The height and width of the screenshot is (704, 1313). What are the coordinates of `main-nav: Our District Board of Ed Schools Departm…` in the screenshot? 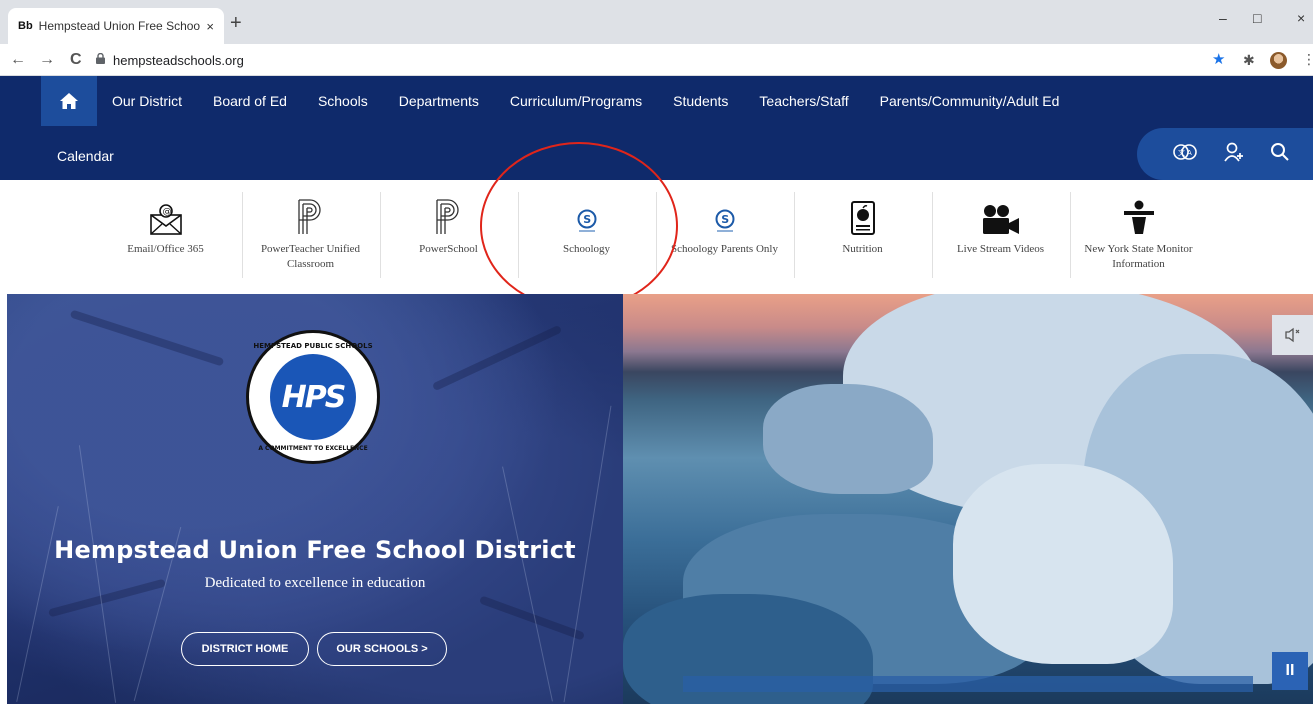 It's located at (601, 101).